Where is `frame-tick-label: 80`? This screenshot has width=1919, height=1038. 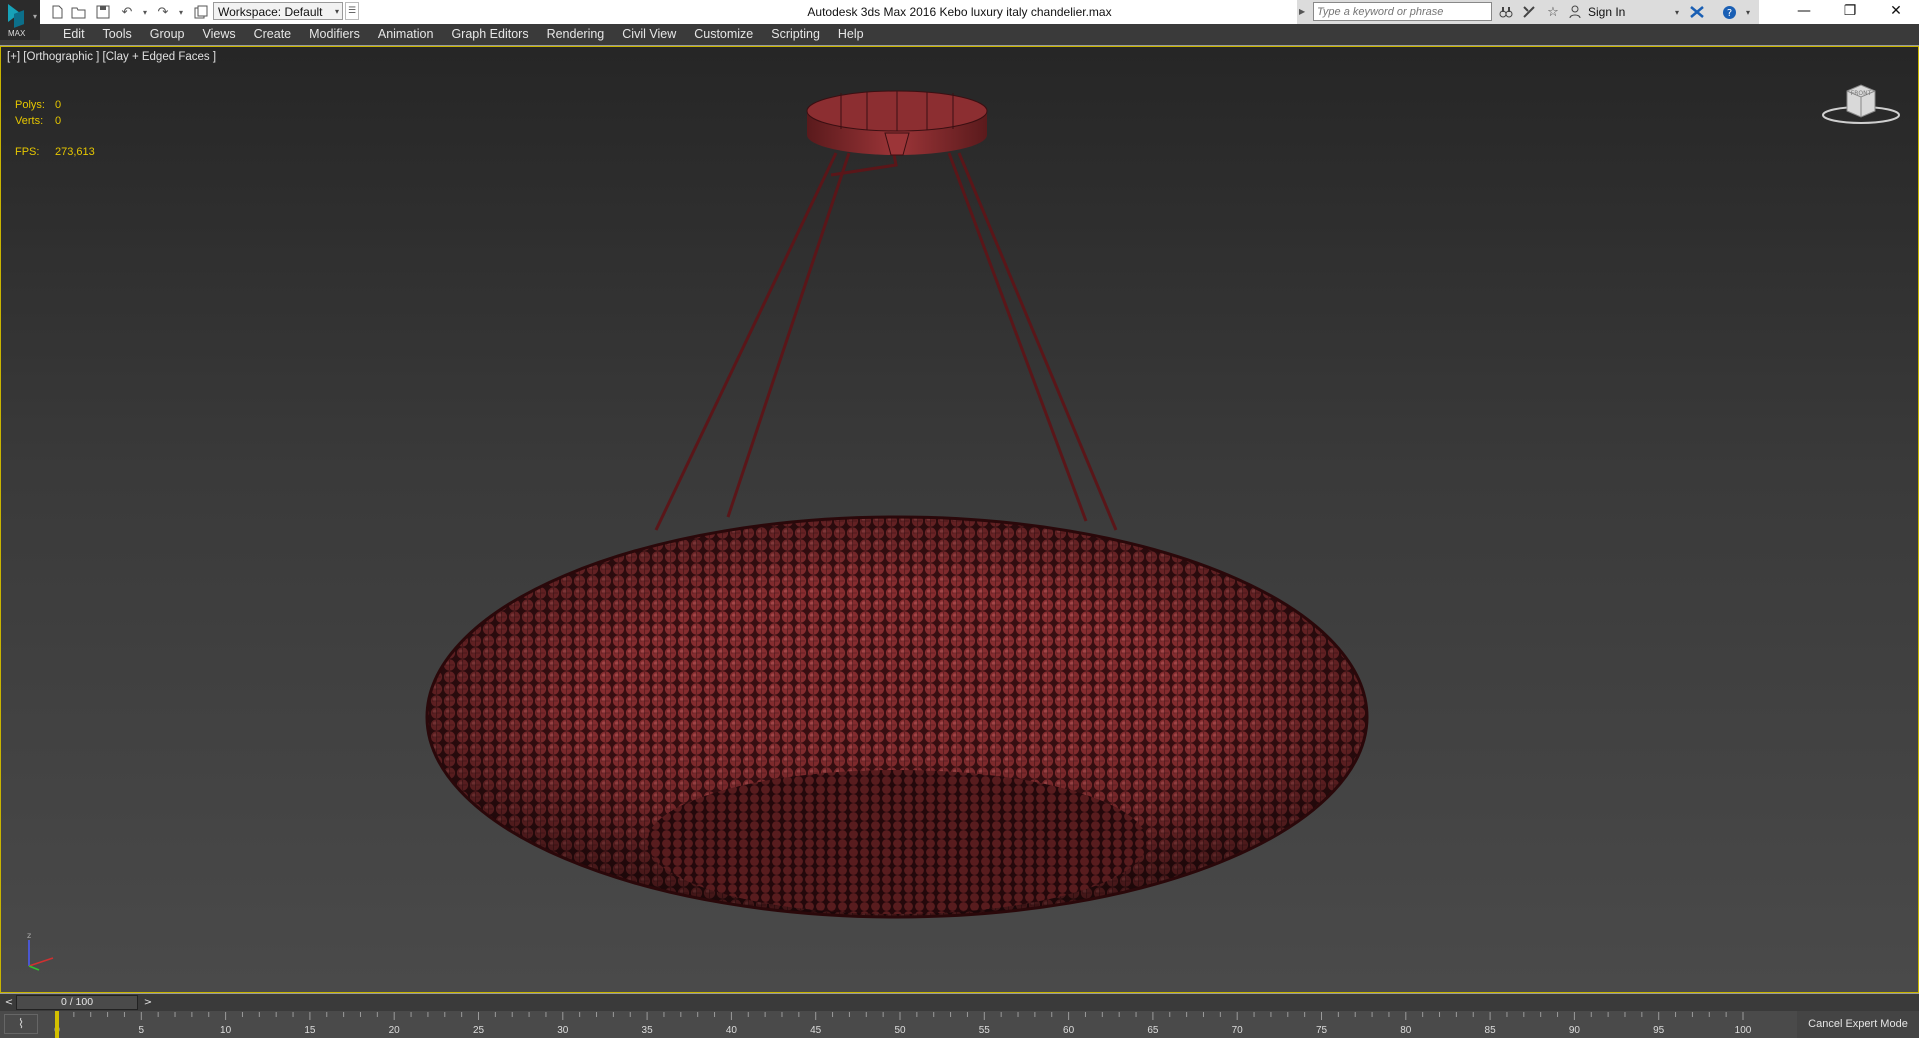
frame-tick-label: 80 is located at coordinates (1406, 1030).